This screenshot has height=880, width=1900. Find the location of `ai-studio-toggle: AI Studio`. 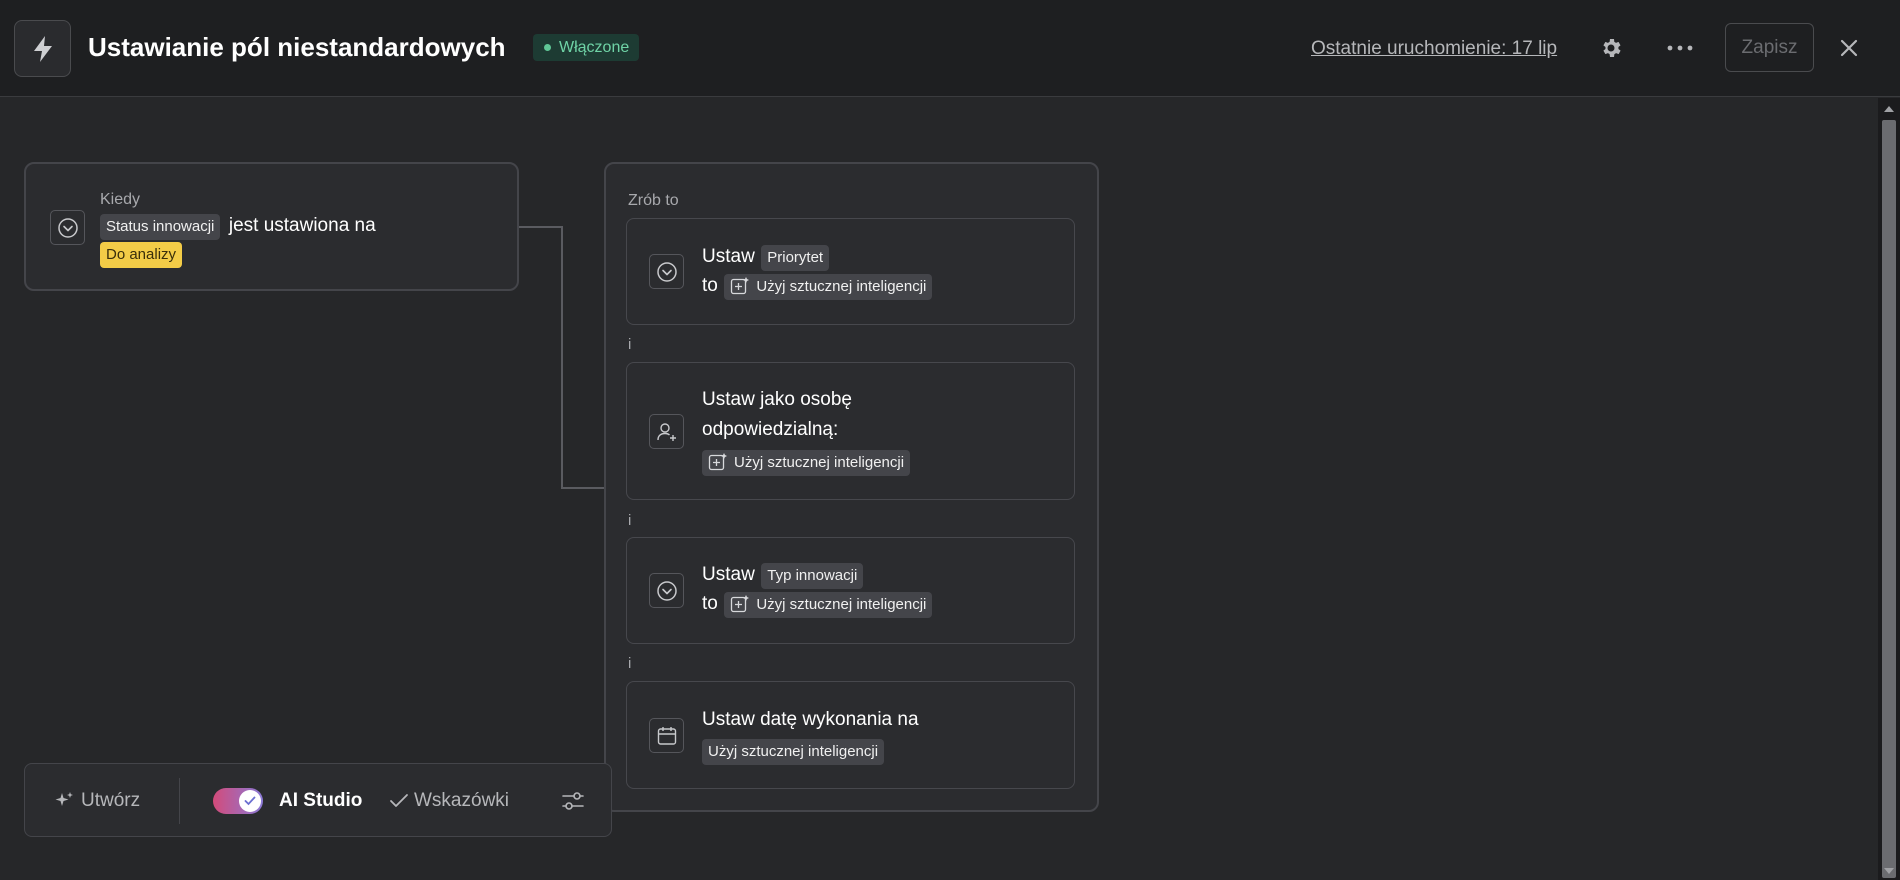

ai-studio-toggle: AI Studio is located at coordinates (287, 801).